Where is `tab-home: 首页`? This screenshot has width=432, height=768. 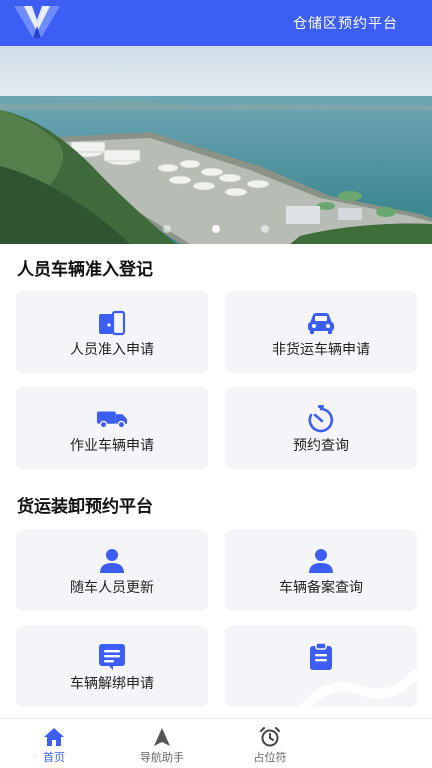 tab-home: 首页 is located at coordinates (54, 743).